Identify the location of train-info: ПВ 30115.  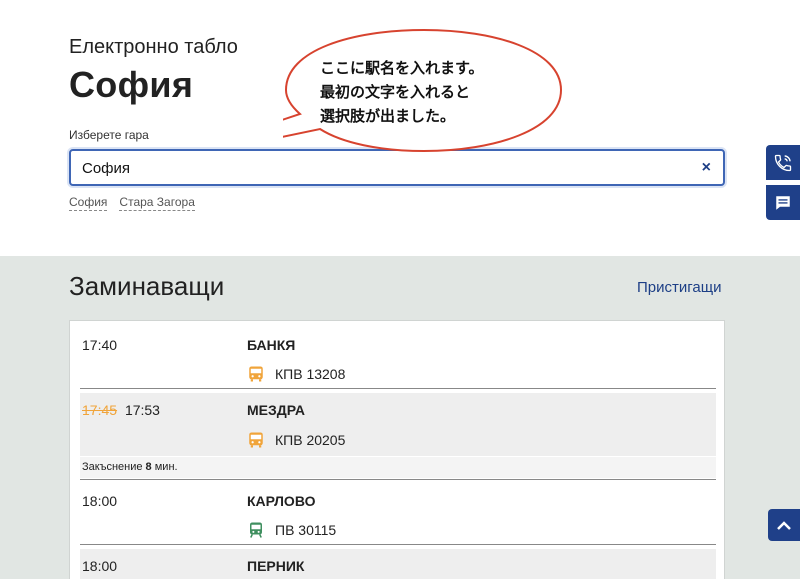
(291, 530).